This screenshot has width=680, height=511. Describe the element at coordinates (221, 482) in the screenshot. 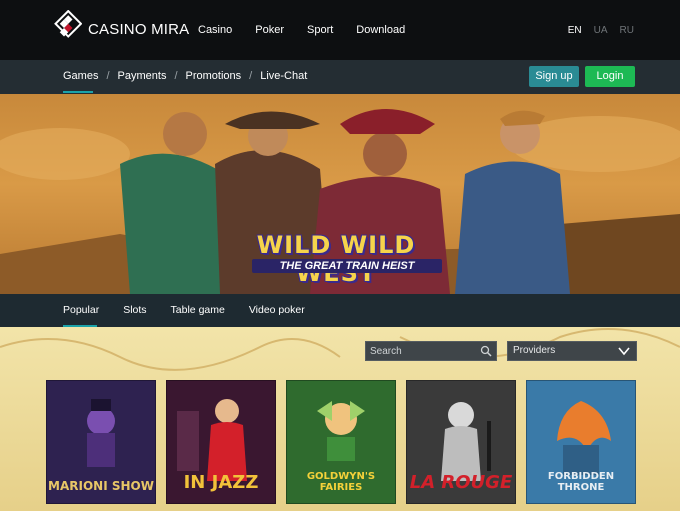

I see `game-title: IN JAZZ` at that location.